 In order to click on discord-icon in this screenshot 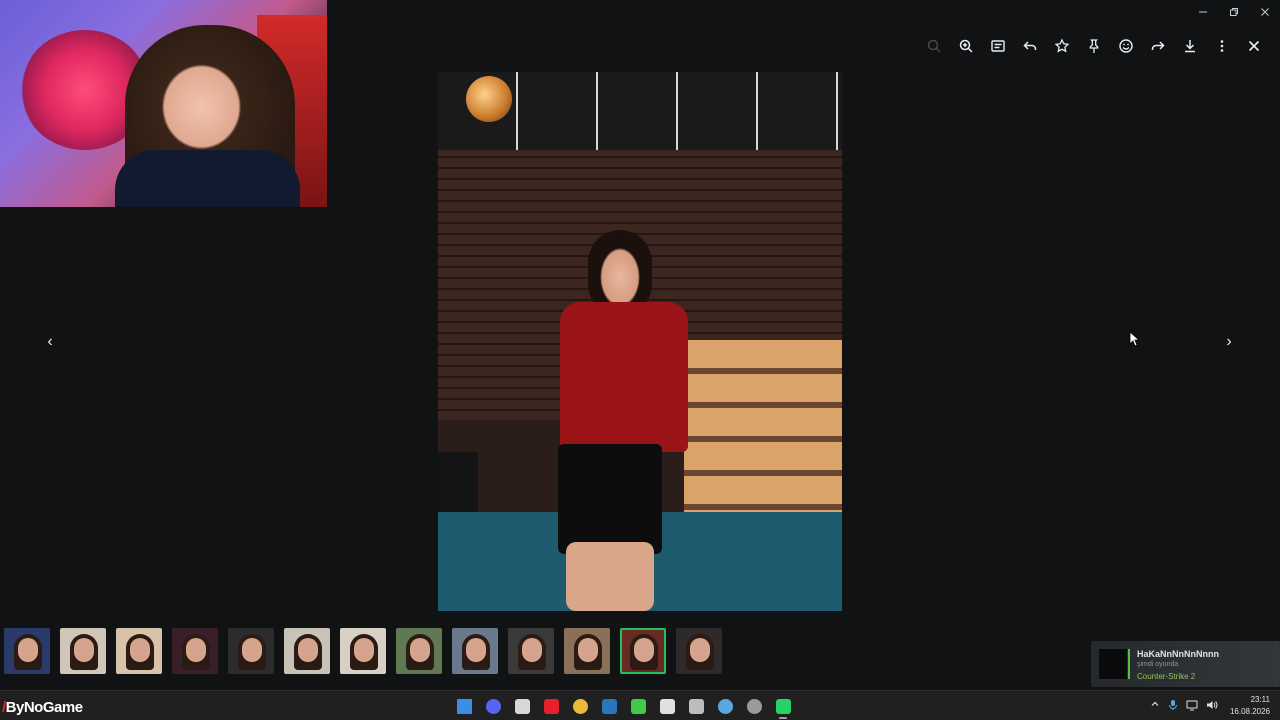, I will do `click(493, 706)`.